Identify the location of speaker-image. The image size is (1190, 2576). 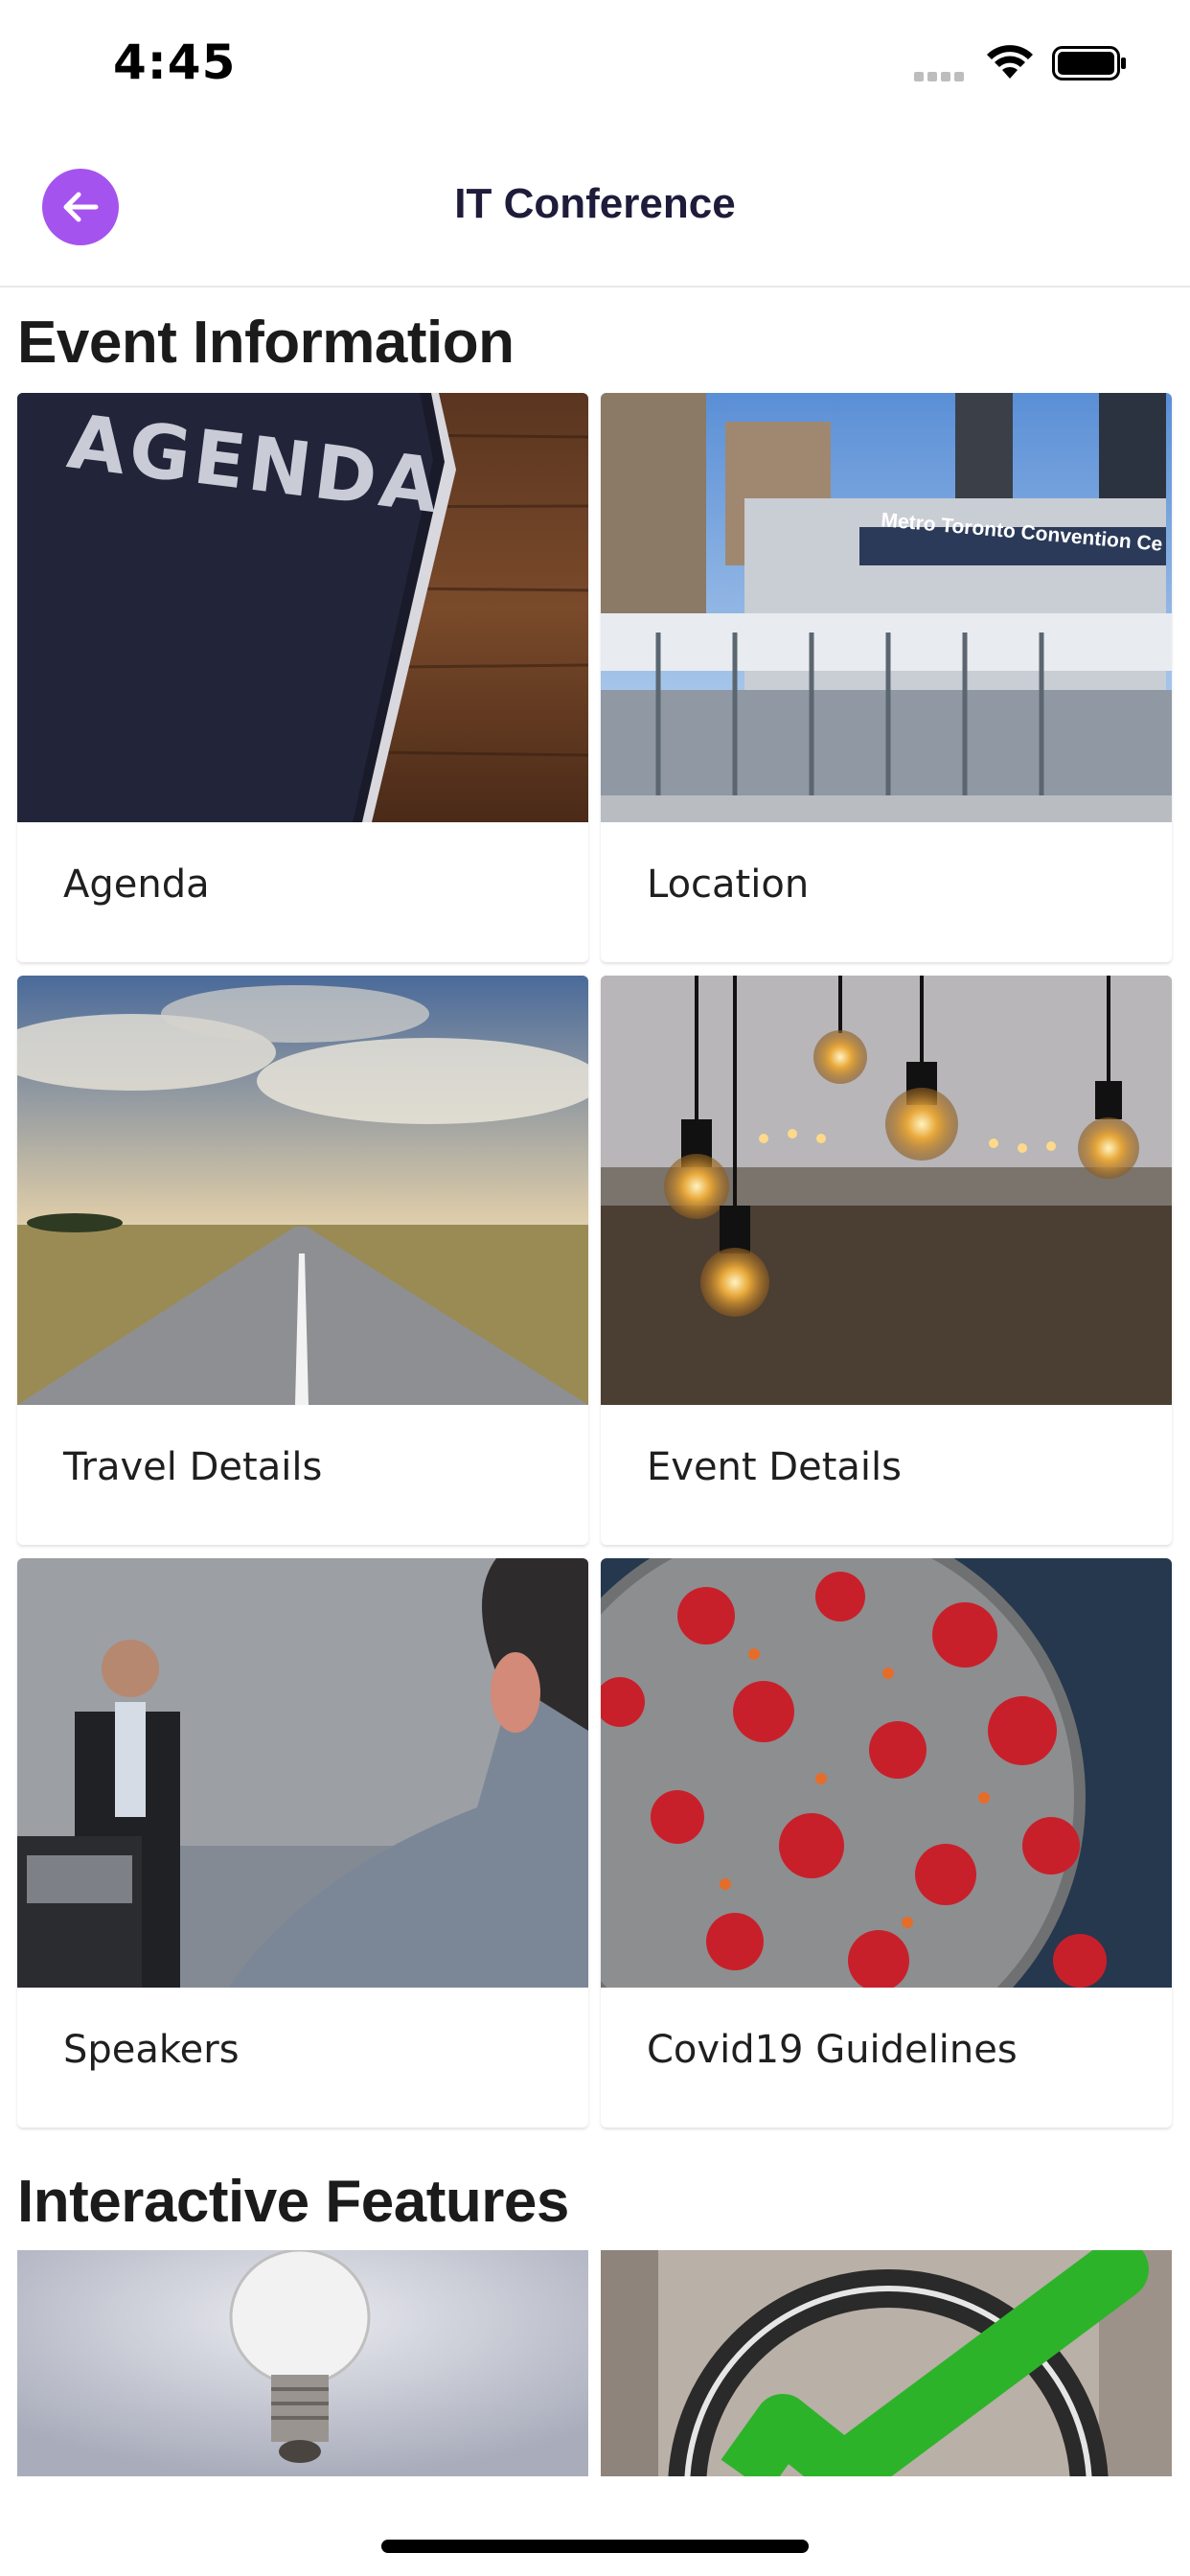
(303, 1773).